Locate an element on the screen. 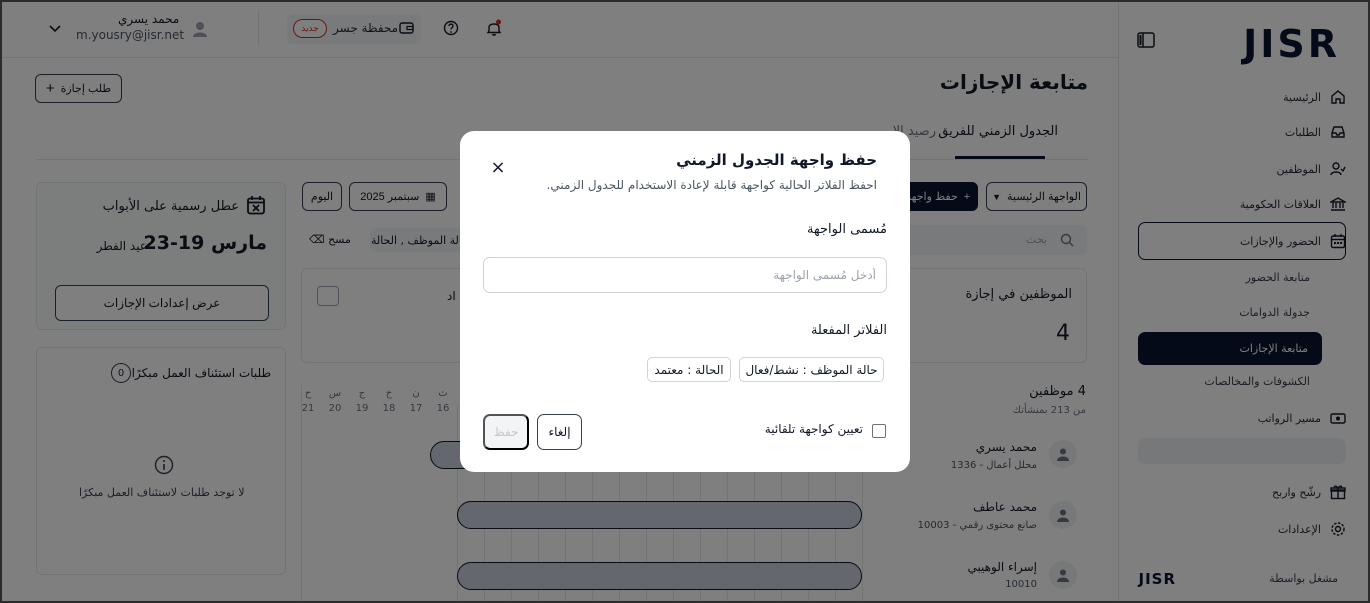 Image resolution: width=1370 pixels, height=603 pixels. cancel-button: إلغاء is located at coordinates (559, 432).